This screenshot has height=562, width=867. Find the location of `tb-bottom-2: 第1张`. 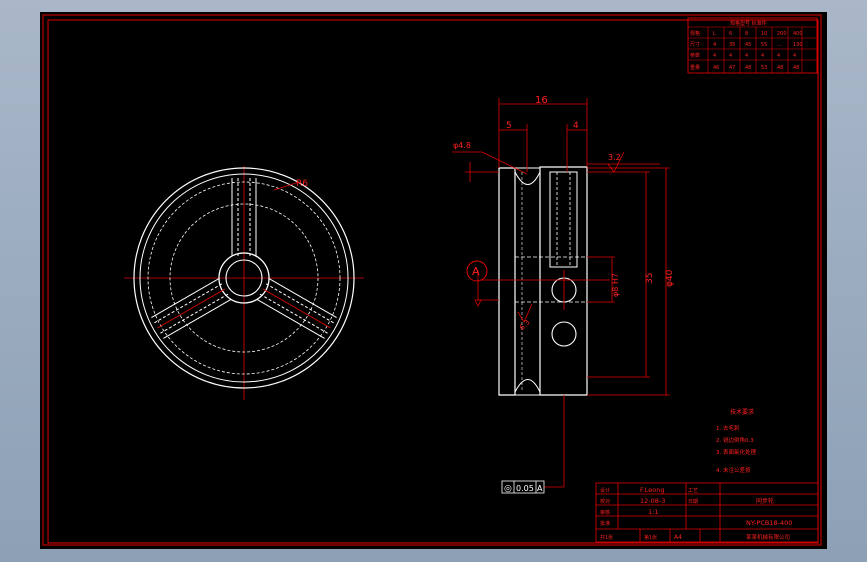

tb-bottom-2: 第1张 is located at coordinates (650, 537).